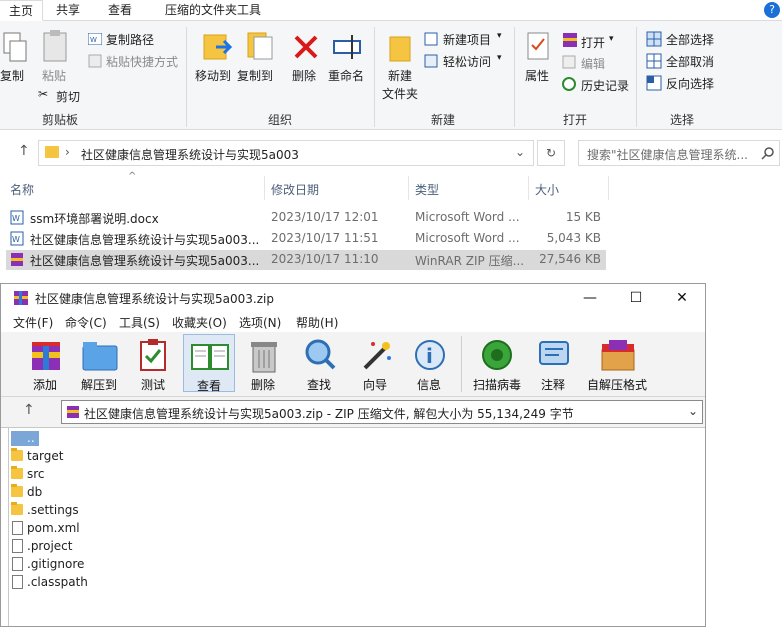 The width and height of the screenshot is (782, 627). What do you see at coordinates (319, 363) in the screenshot?
I see `find-button: 查找` at bounding box center [319, 363].